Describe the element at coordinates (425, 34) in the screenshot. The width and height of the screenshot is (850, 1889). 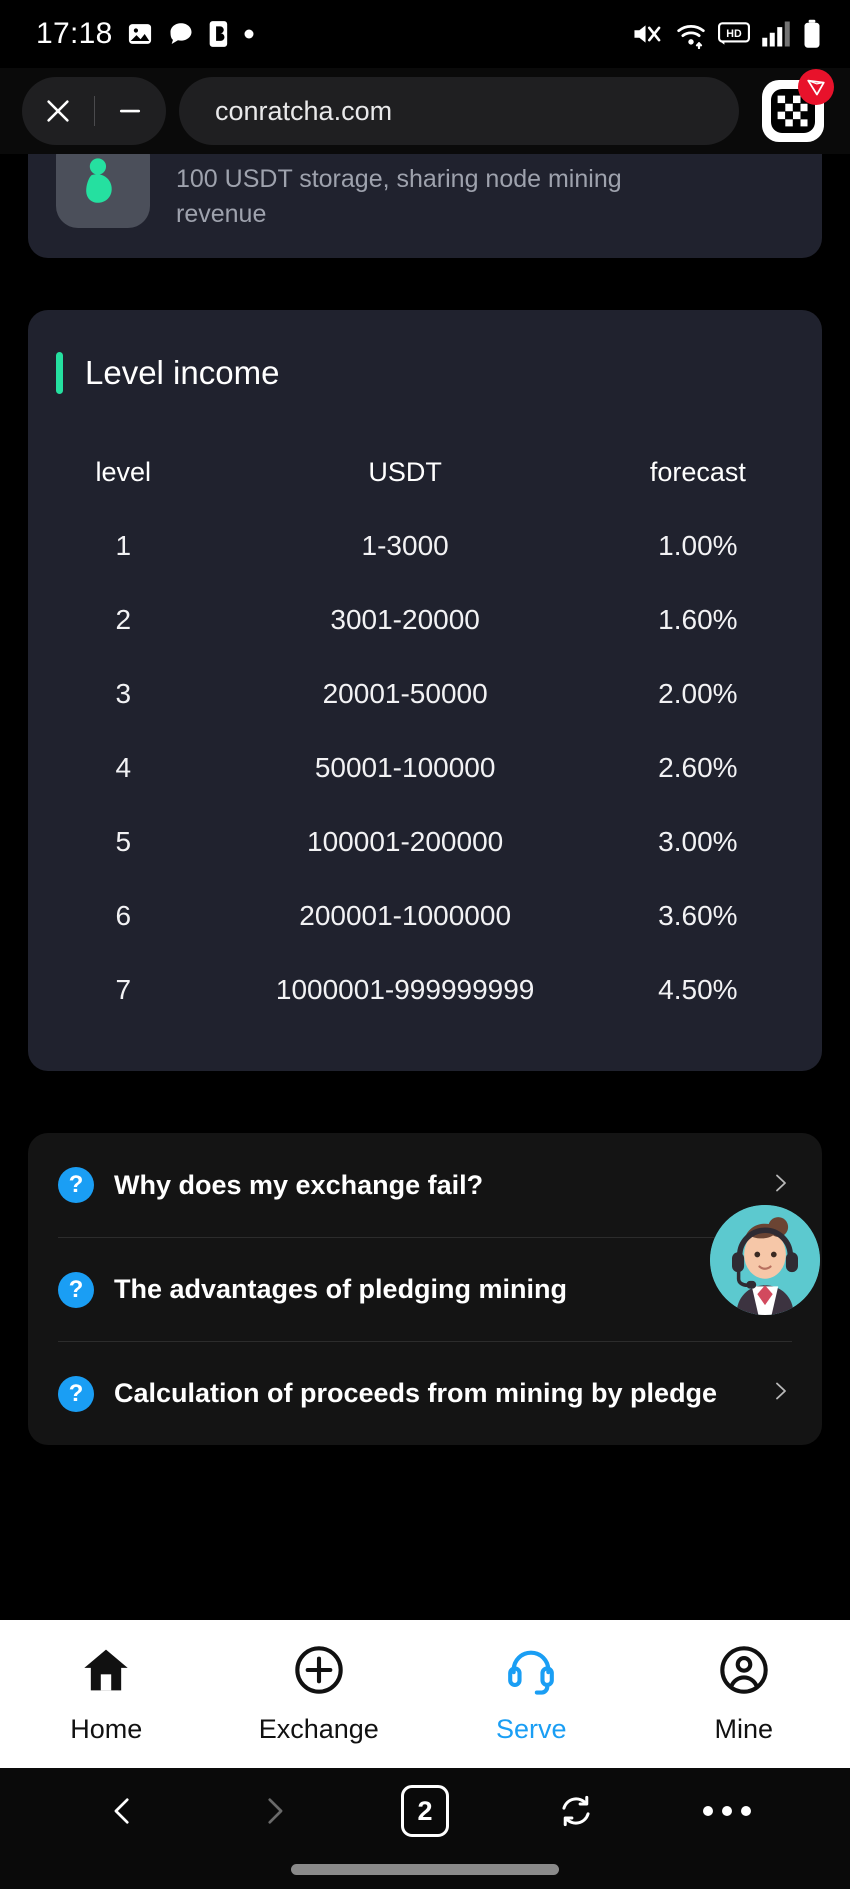
I see `status-bar: 17:18 HD` at that location.